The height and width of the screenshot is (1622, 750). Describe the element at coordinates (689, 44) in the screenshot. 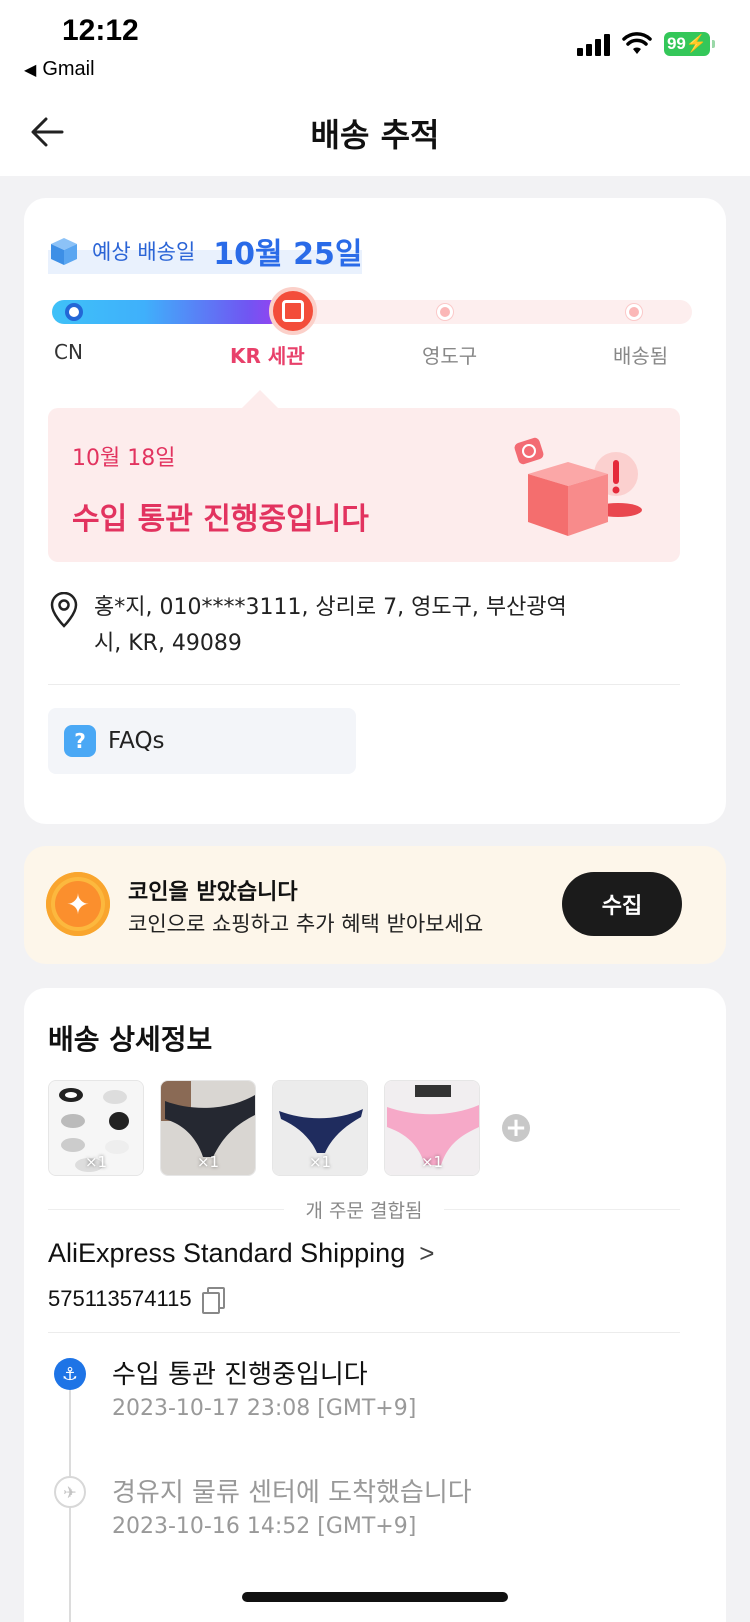

I see `battery-icon: 99 ⚡` at that location.